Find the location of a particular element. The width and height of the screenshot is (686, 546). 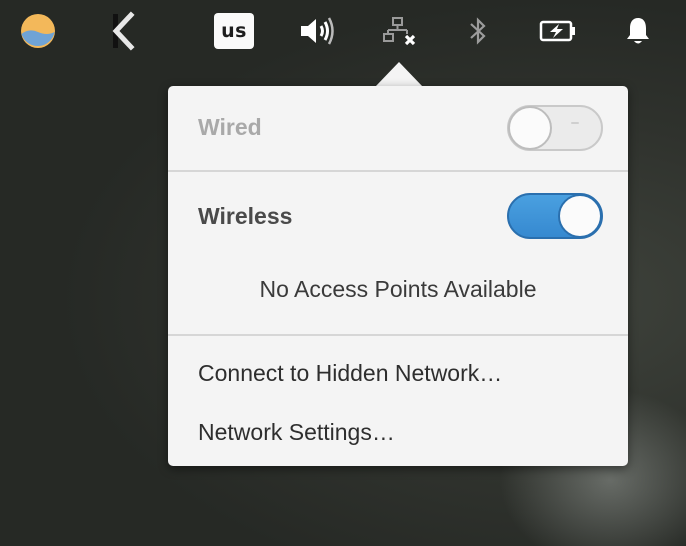

keyboard-layout-label: us is located at coordinates (234, 31).